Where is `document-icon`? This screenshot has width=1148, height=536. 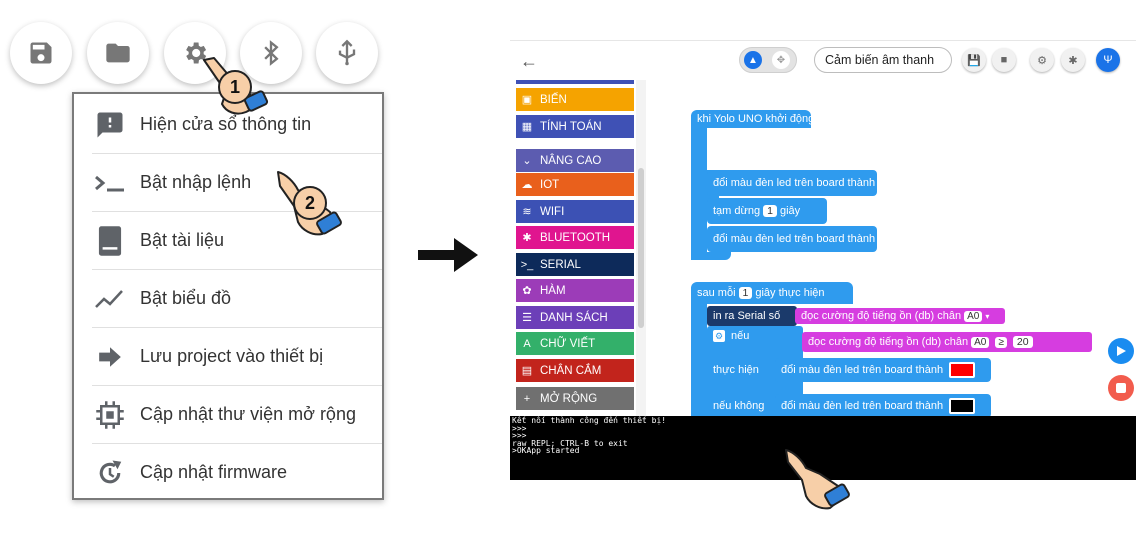
document-icon is located at coordinates (110, 241).